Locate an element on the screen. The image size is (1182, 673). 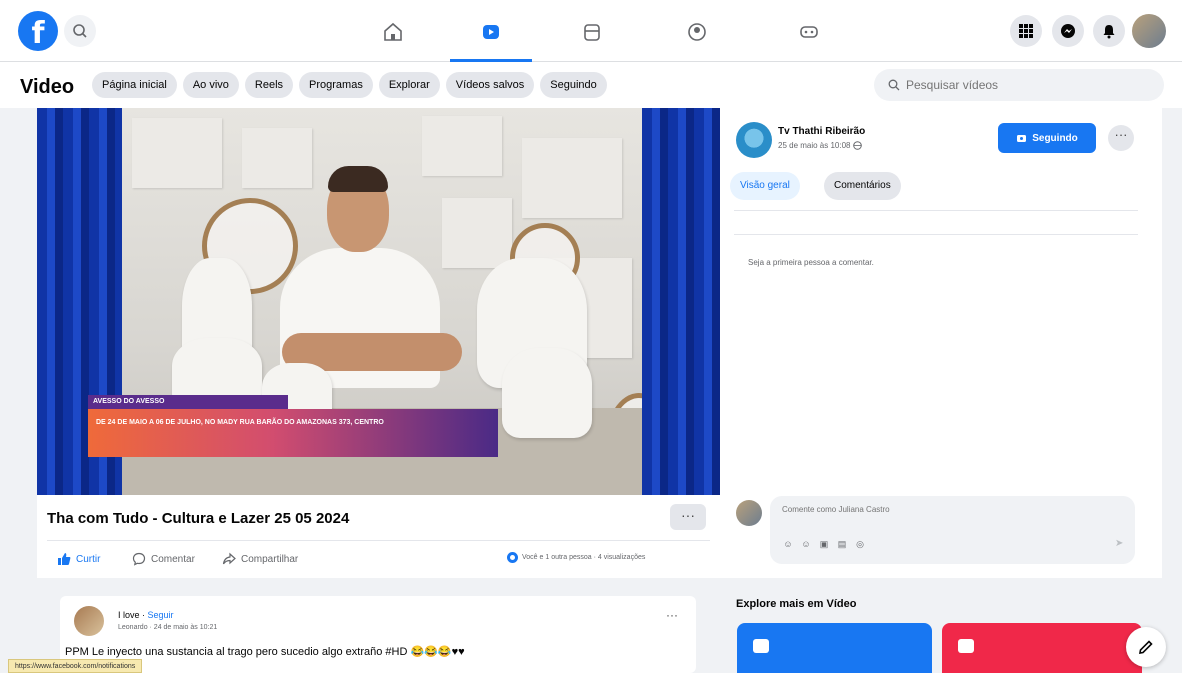
chip-live: Ao vivo is located at coordinates (210, 85).